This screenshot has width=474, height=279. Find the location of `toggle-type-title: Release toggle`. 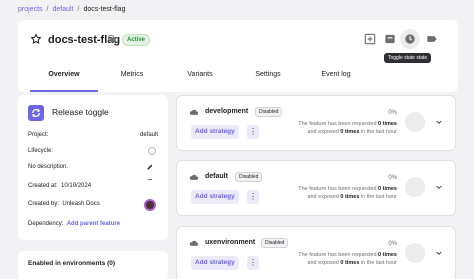

toggle-type-title: Release toggle is located at coordinates (80, 112).